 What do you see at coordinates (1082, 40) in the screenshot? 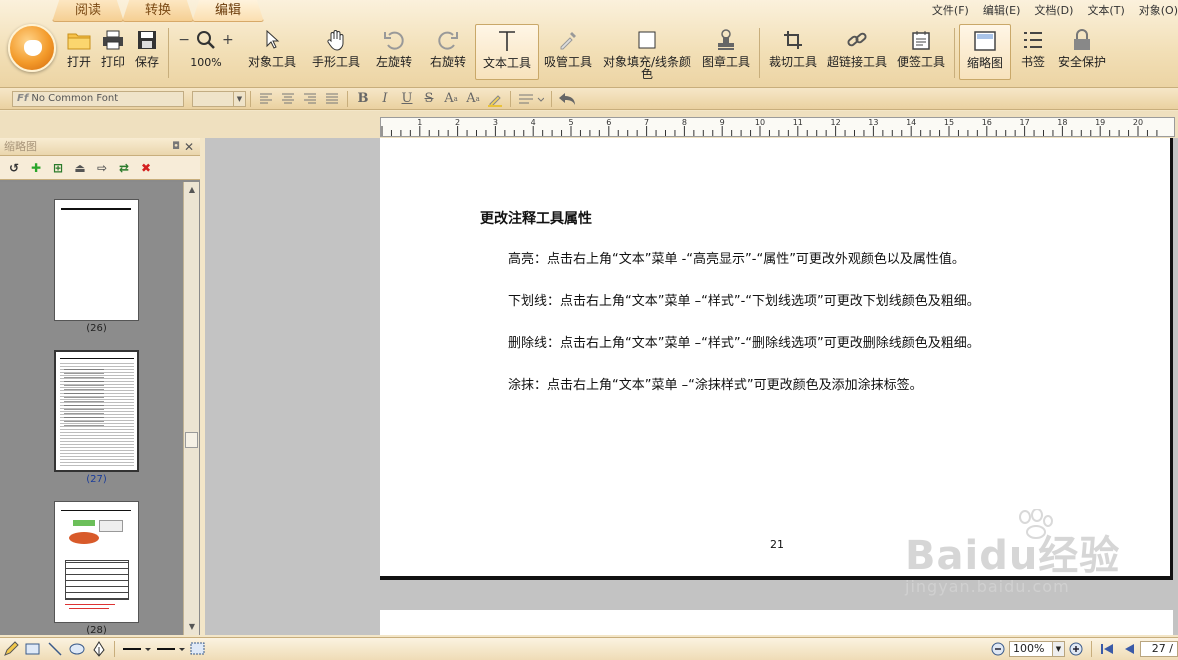
I see `lock-icon` at bounding box center [1082, 40].